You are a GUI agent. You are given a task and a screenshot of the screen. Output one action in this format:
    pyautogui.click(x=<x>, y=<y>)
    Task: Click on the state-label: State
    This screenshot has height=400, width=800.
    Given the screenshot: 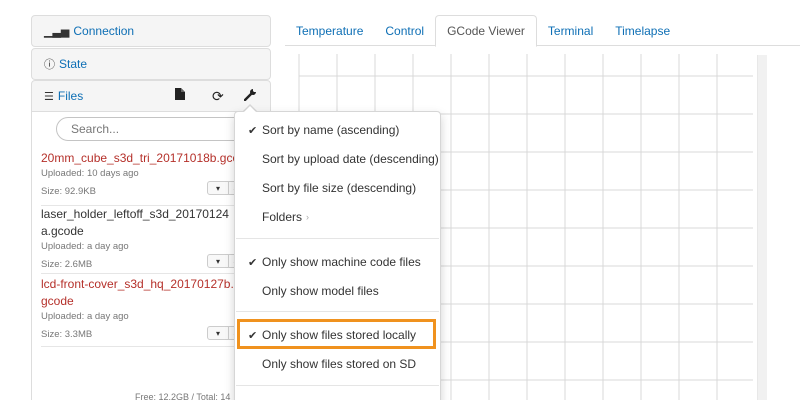 What is the action you would take?
    pyautogui.click(x=73, y=64)
    